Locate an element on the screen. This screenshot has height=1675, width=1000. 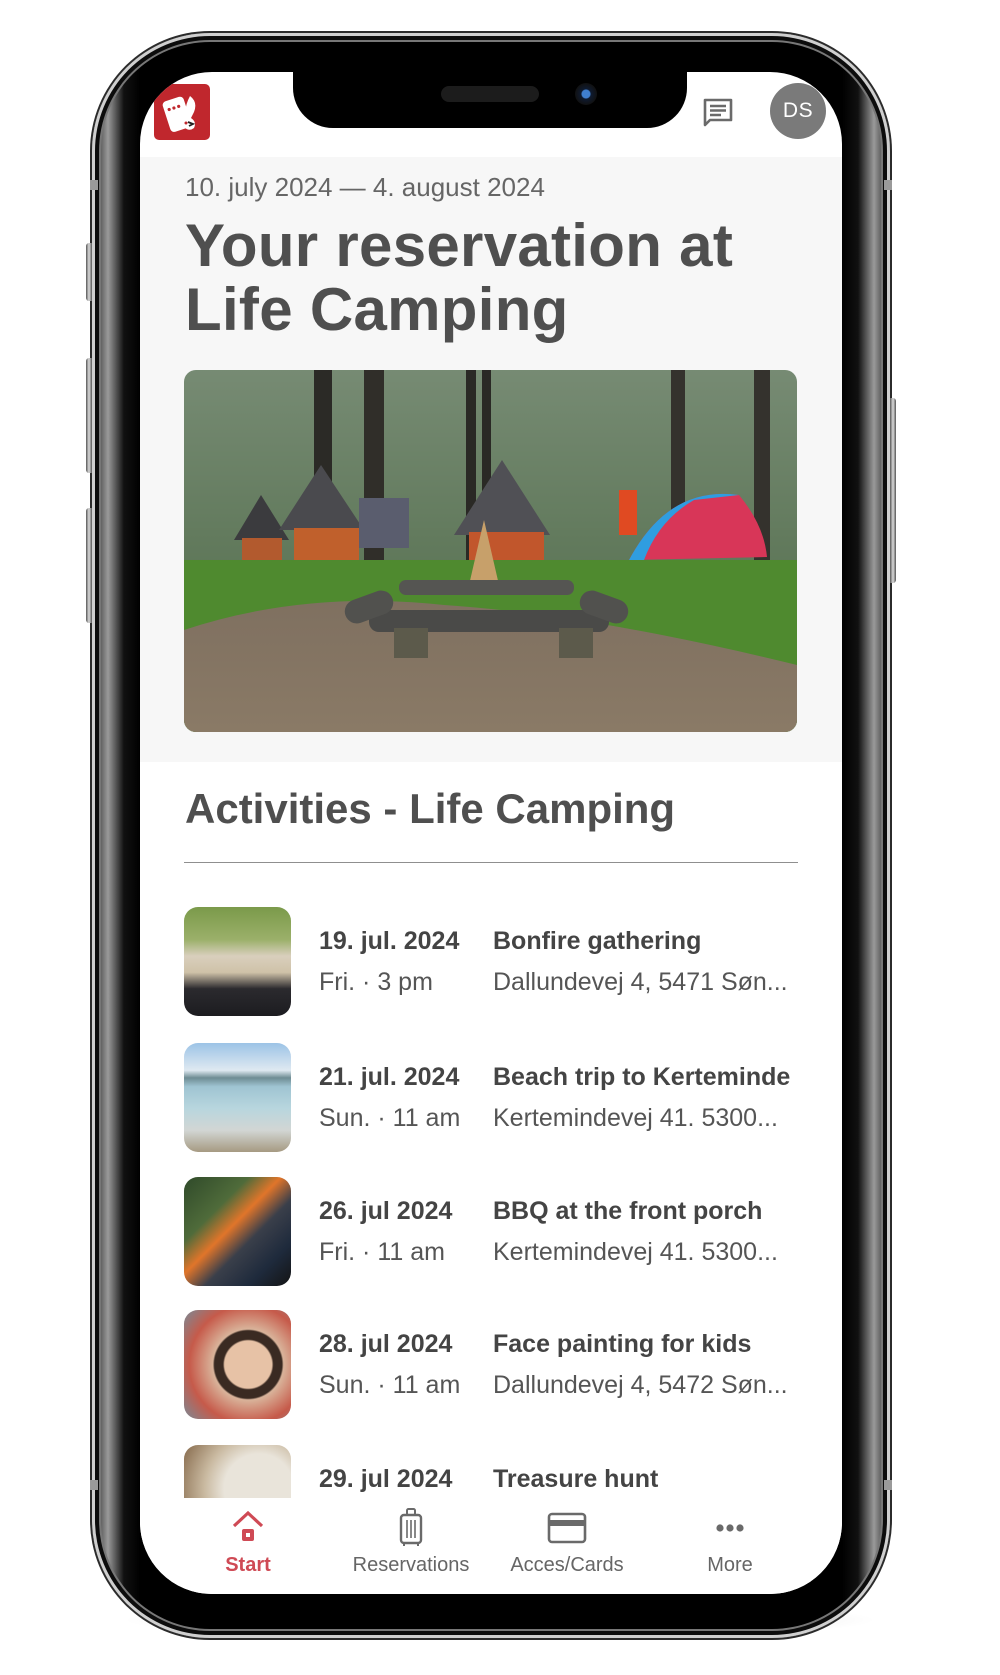
tab-label: Reservations is located at coordinates (411, 1565).